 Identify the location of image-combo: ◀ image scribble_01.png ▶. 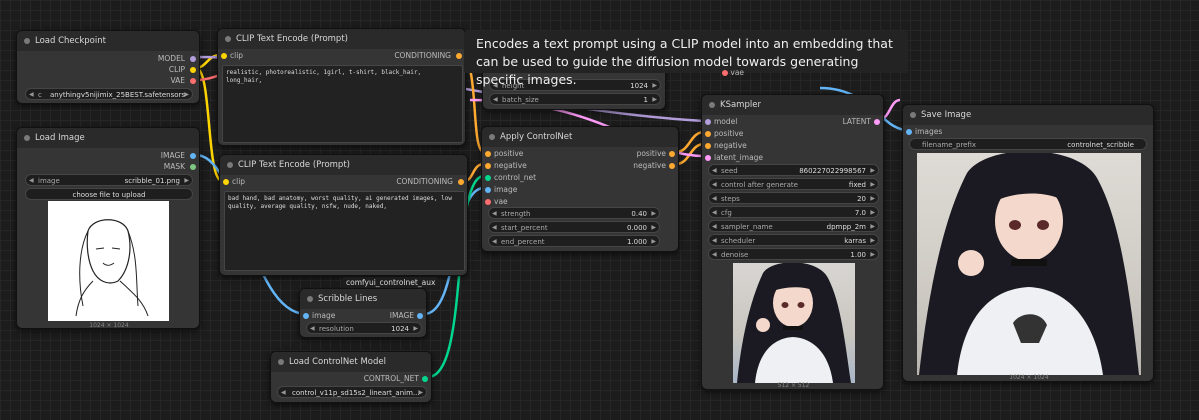
(109, 180).